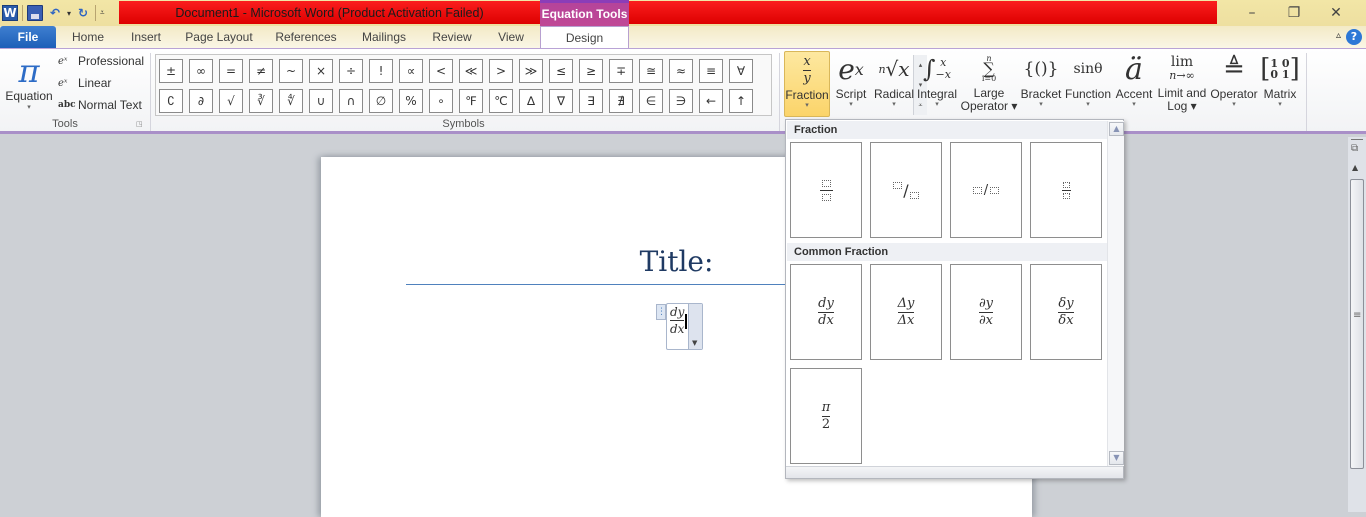 This screenshot has height=517, width=1366. What do you see at coordinates (677, 329) in the screenshot?
I see `equation-denominator: dx` at bounding box center [677, 329].